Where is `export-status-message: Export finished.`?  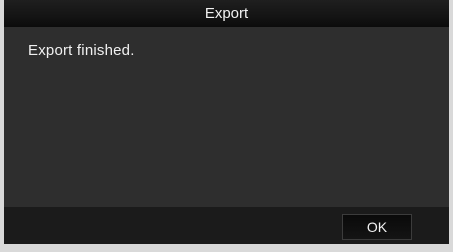
export-status-message: Export finished. is located at coordinates (81, 50).